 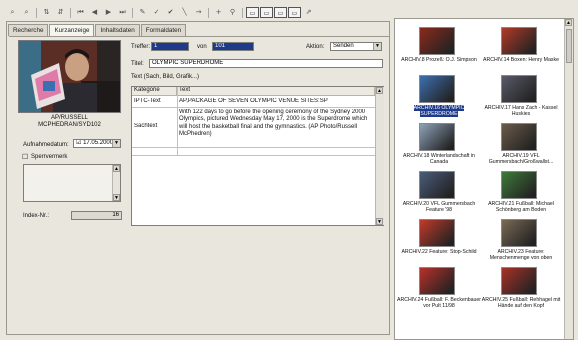 I want to click on line-icon: ╲, so click(x=184, y=12).